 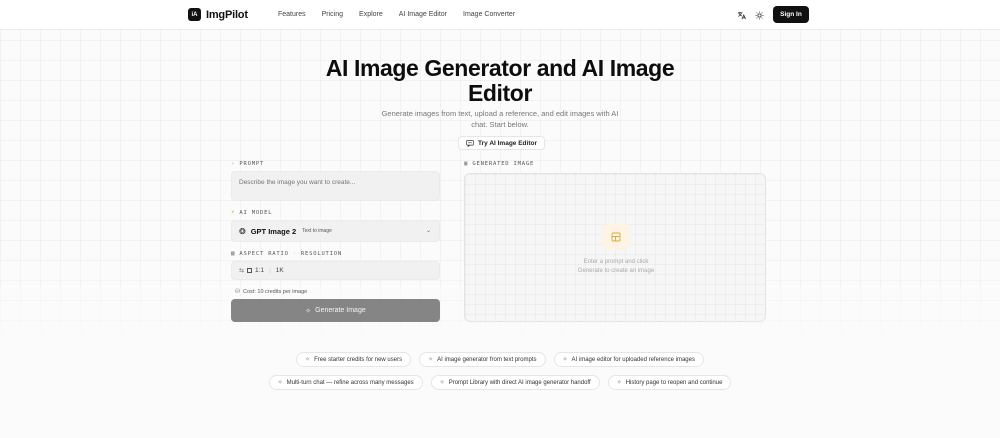 I want to click on ai-model-select: ❂ GPT Image 2 Text to image ⌄, so click(x=335, y=231).